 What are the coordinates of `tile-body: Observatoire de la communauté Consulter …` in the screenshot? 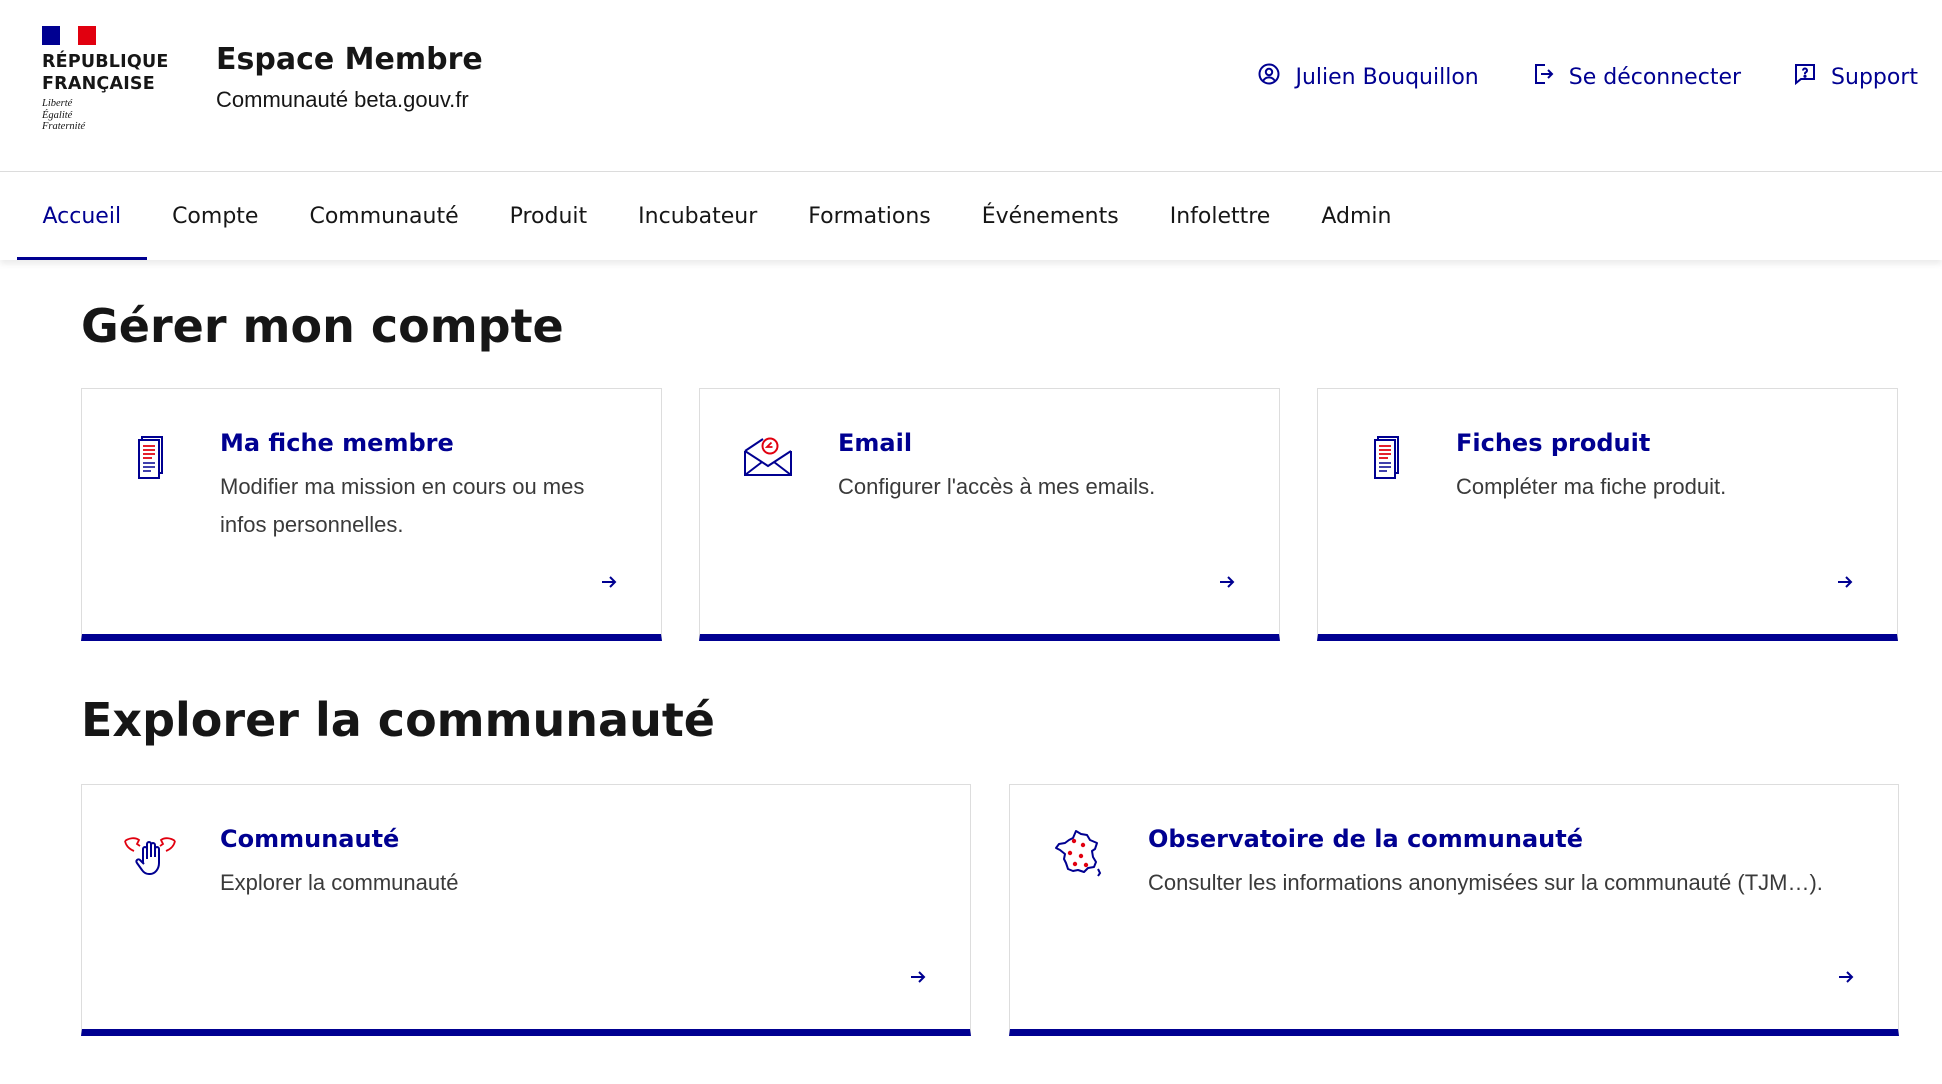 It's located at (1508, 862).